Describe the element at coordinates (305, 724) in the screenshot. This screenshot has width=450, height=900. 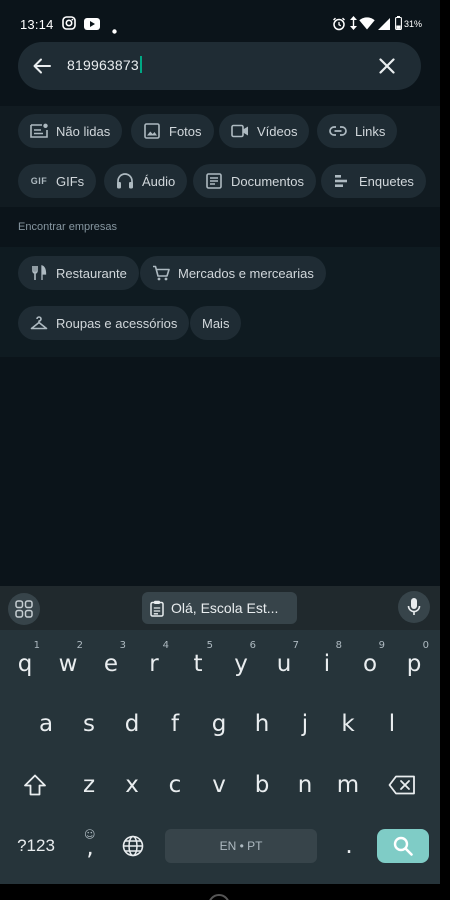
I see `key-j: j` at that location.